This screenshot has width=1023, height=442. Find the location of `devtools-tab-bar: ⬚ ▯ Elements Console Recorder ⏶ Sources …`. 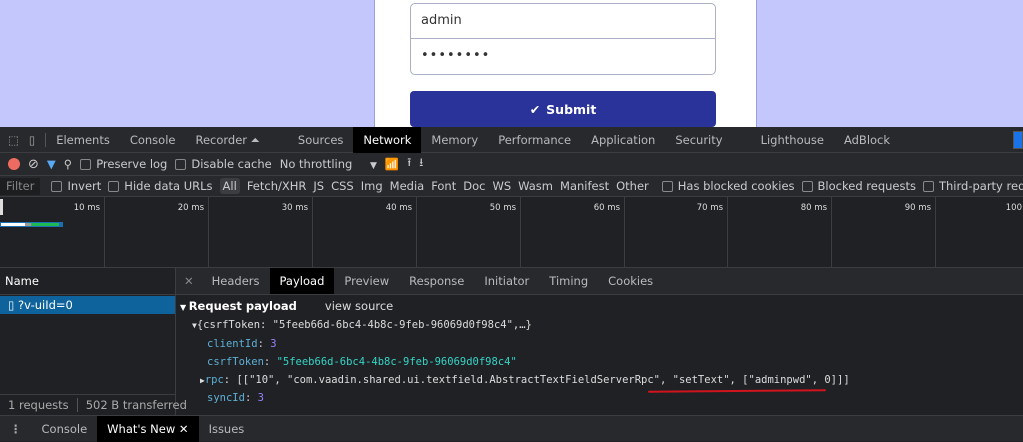

devtools-tab-bar: ⬚ ▯ Elements Console Recorder ⏶ Sources … is located at coordinates (511, 139).